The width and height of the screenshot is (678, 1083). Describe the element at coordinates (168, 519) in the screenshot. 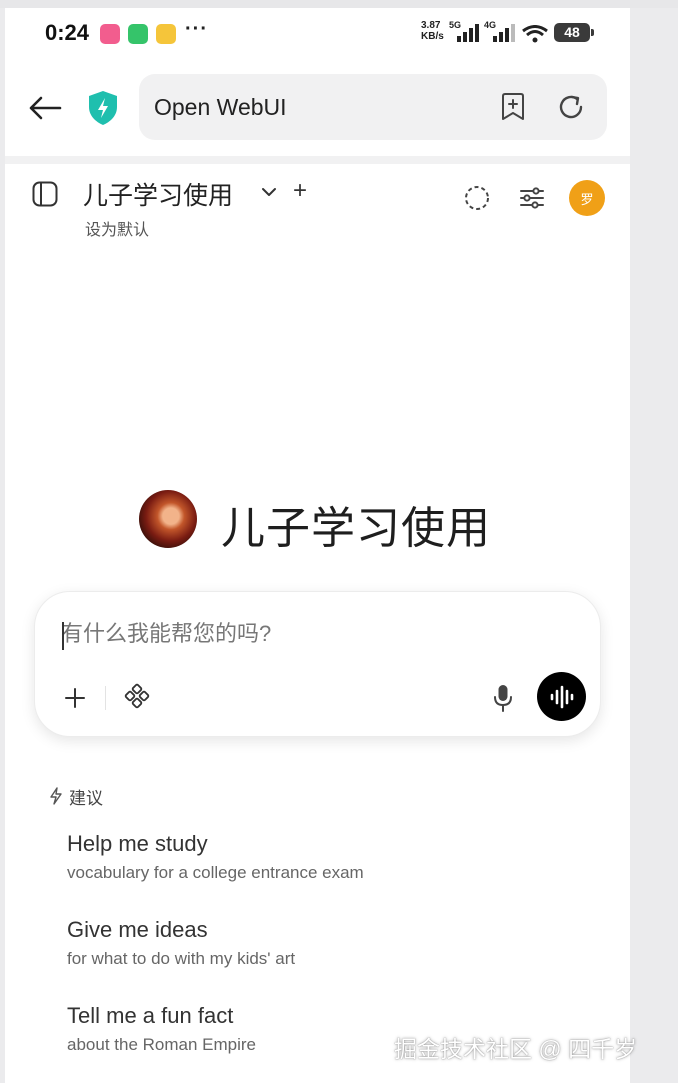

I see `model-avatar` at that location.